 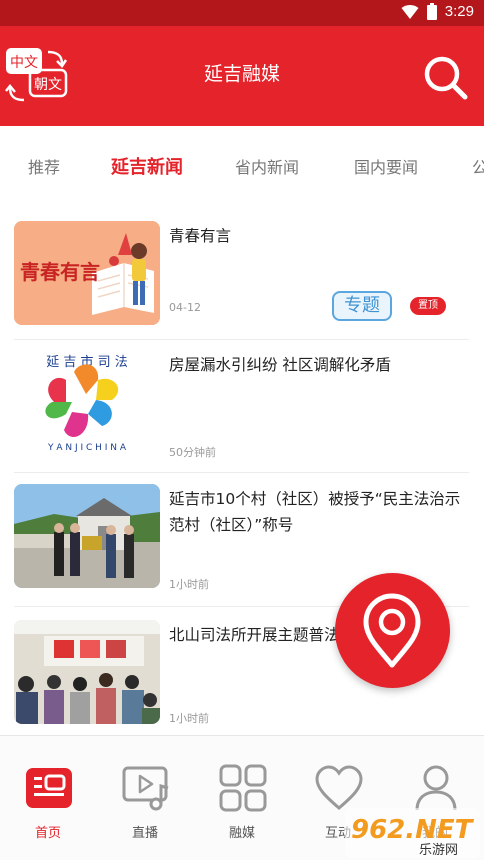 I want to click on nav-live: 直播, so click(x=145, y=807).